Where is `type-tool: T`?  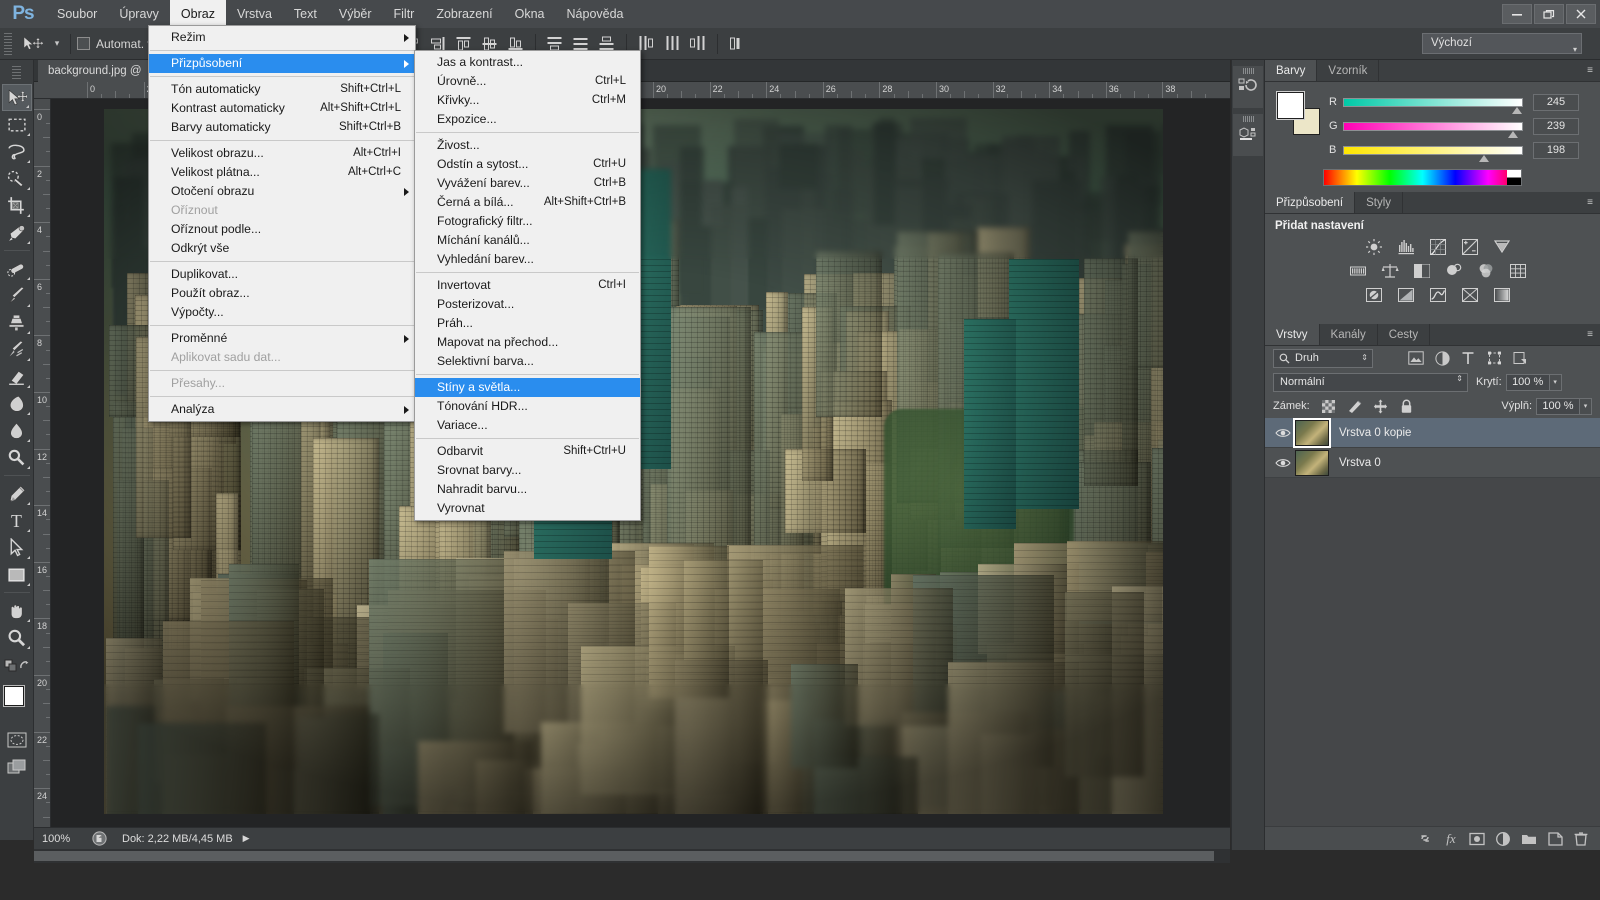
type-tool: T is located at coordinates (17, 520).